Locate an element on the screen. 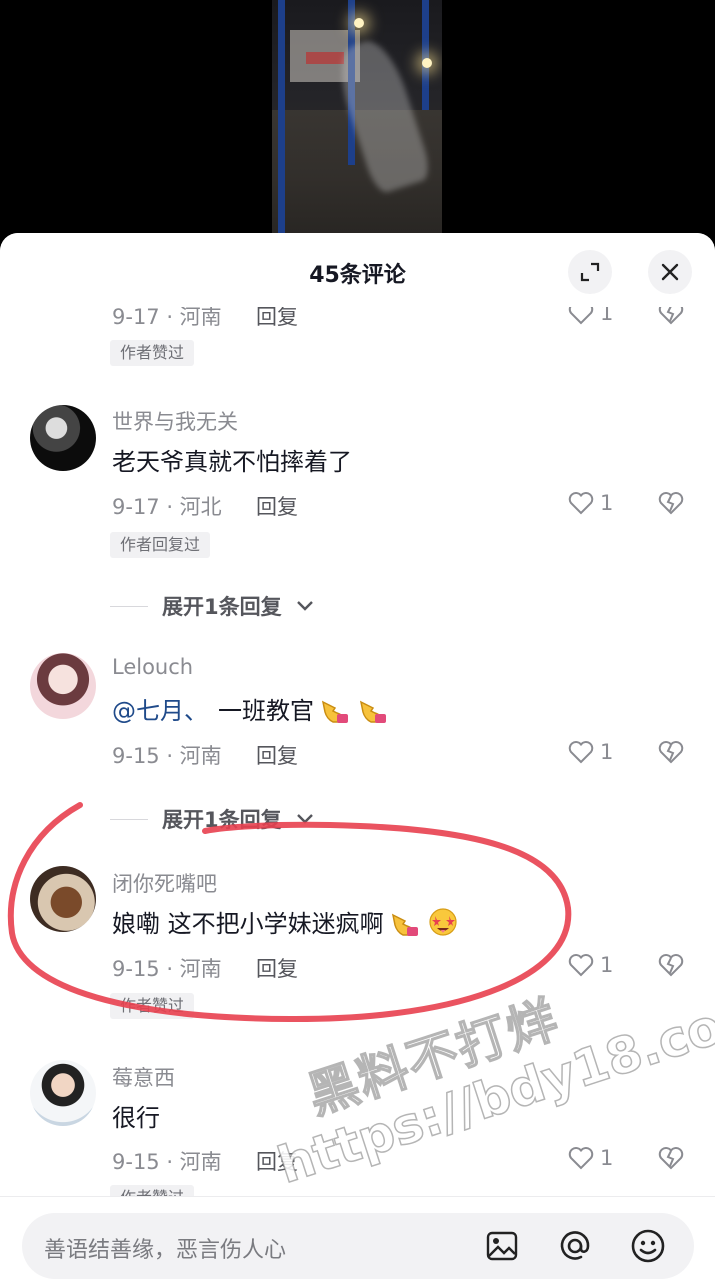 The height and width of the screenshot is (1280, 715). comment-input-bar: 善语结善缘，恶言伤人心 is located at coordinates (357, 1238).